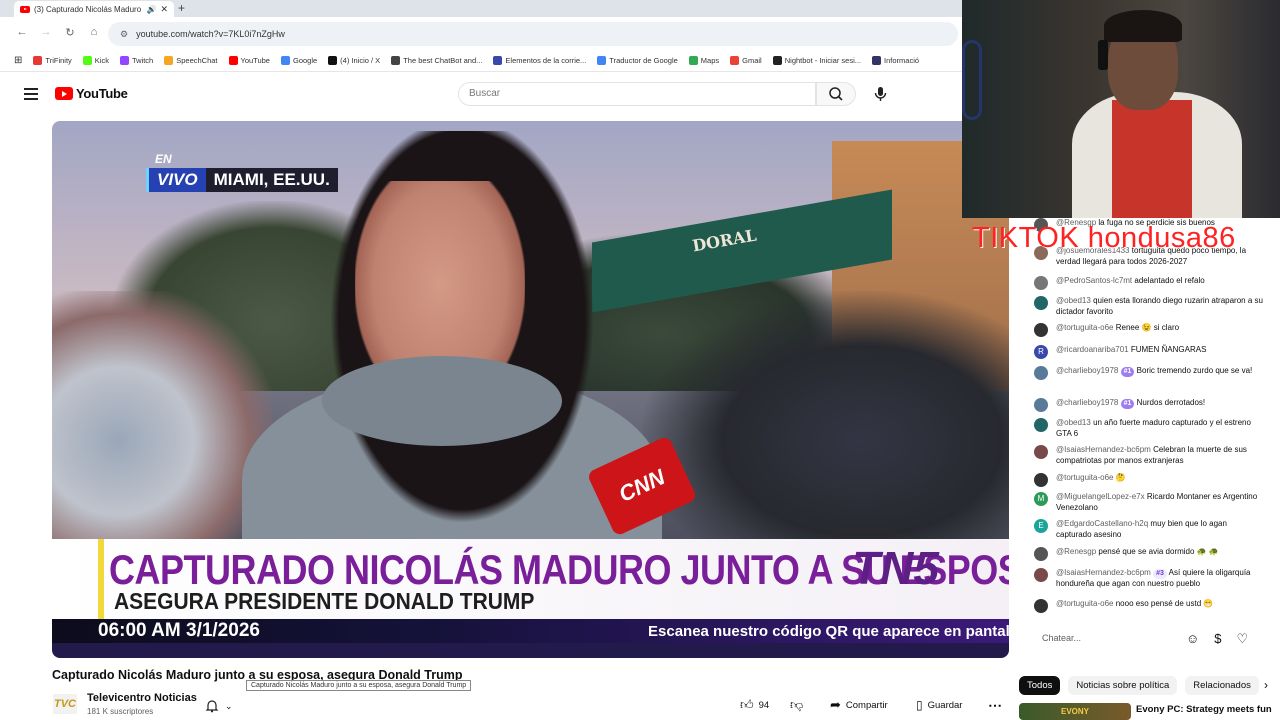  I want to click on emoji-icon: ☺, so click(1192, 639).